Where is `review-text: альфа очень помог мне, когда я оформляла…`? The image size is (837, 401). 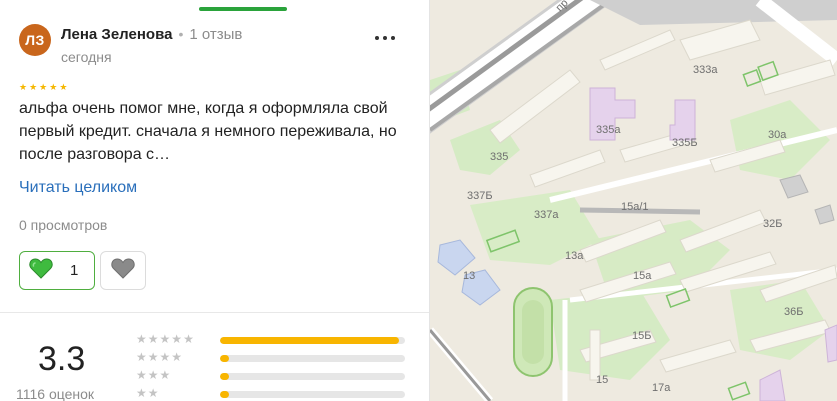 review-text: альфа очень помог мне, когда я оформляла… is located at coordinates (208, 131).